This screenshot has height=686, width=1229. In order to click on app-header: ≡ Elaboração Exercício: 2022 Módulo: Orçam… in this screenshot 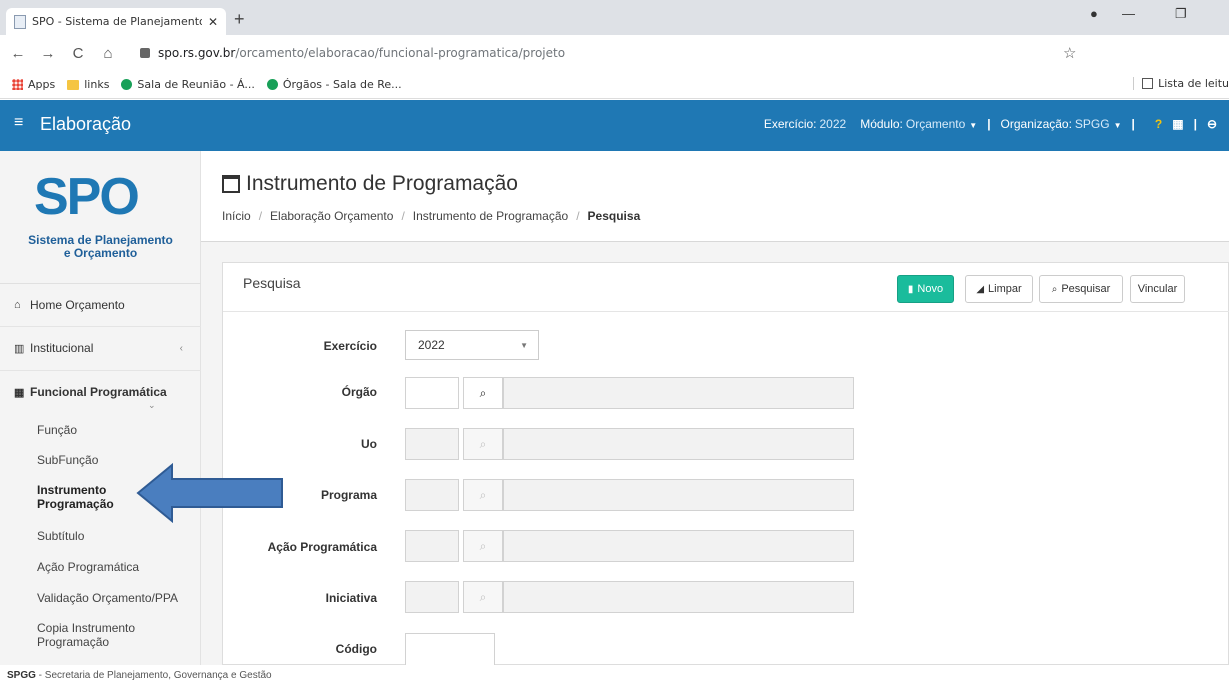, I will do `click(614, 125)`.